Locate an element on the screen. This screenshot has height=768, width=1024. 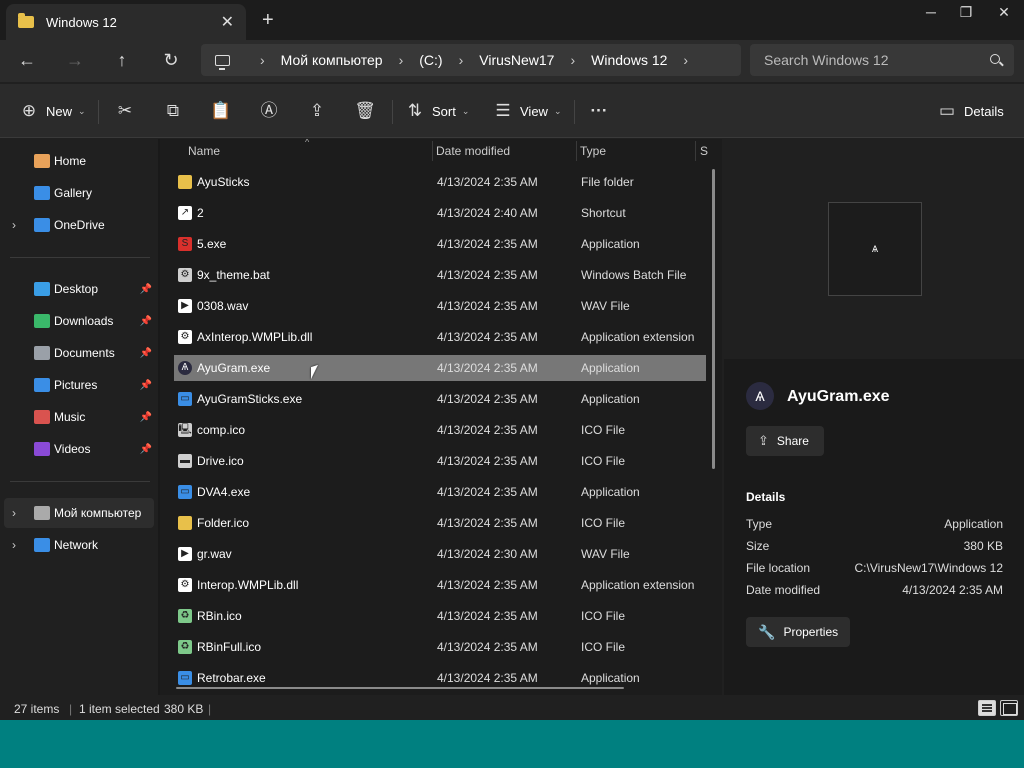
breadcrumb-windows-12: Windows 12 is located at coordinates (629, 60).